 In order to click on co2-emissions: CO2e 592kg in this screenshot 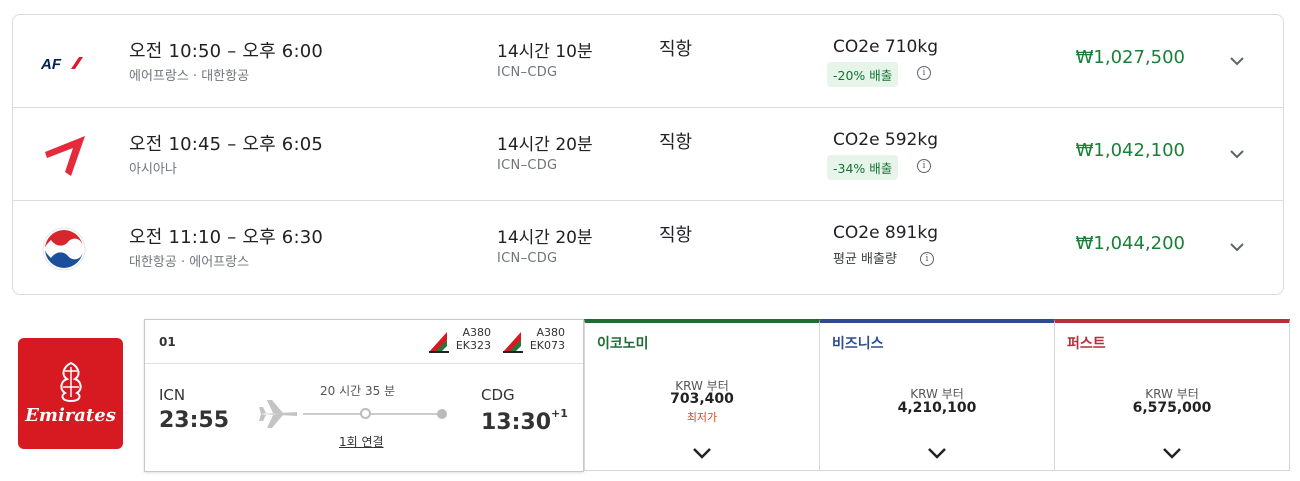, I will do `click(886, 140)`.